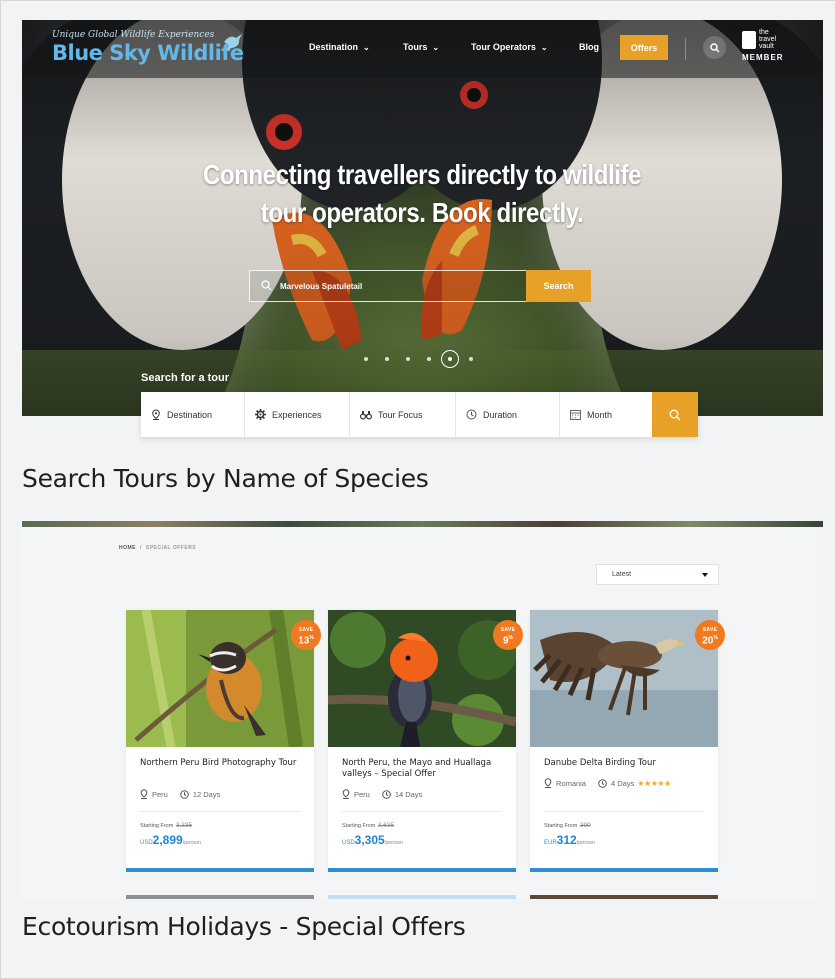 Image resolution: width=836 pixels, height=979 pixels. Describe the element at coordinates (508, 635) in the screenshot. I see `save-badge: SAVE 9%` at that location.